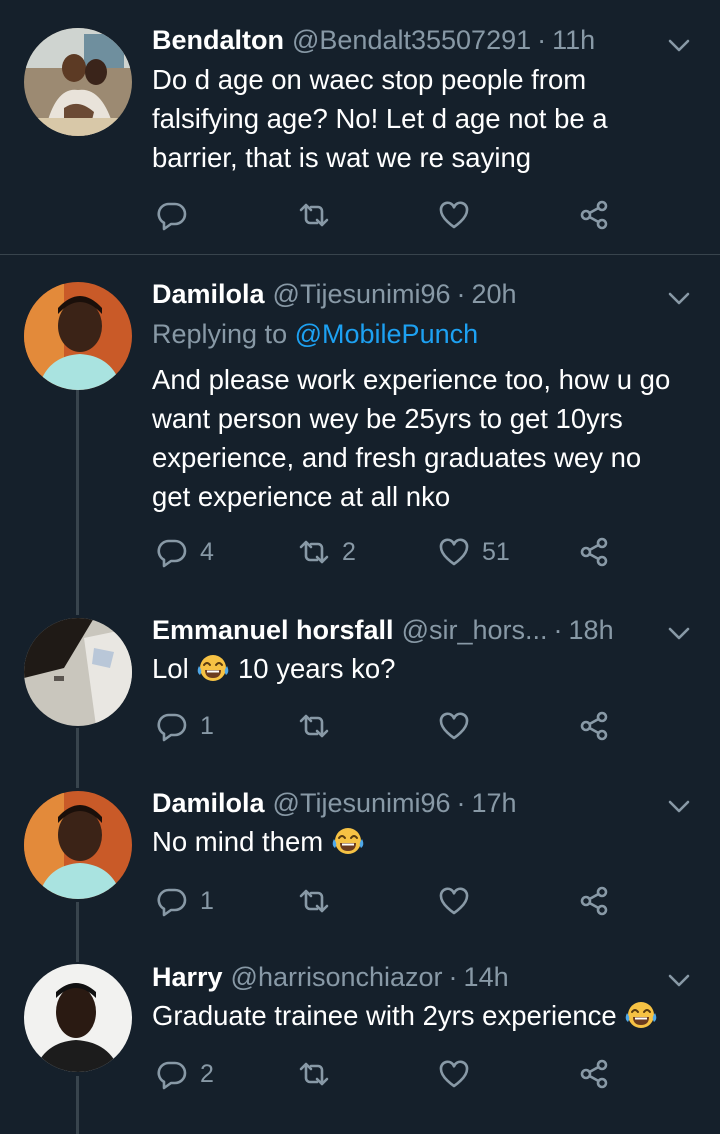 The image size is (720, 1134). Describe the element at coordinates (238, 841) in the screenshot. I see `tweet-text-part: No mind them` at that location.